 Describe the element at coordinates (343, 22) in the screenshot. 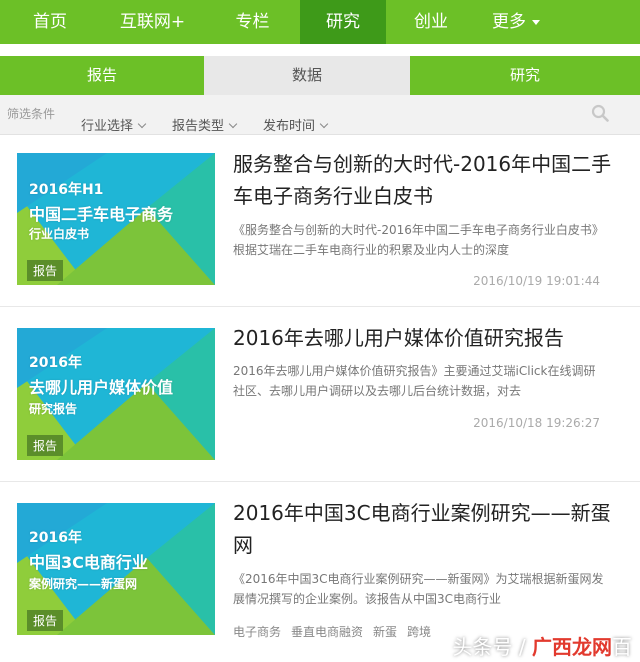

I see `nav-item-research: 研究` at that location.